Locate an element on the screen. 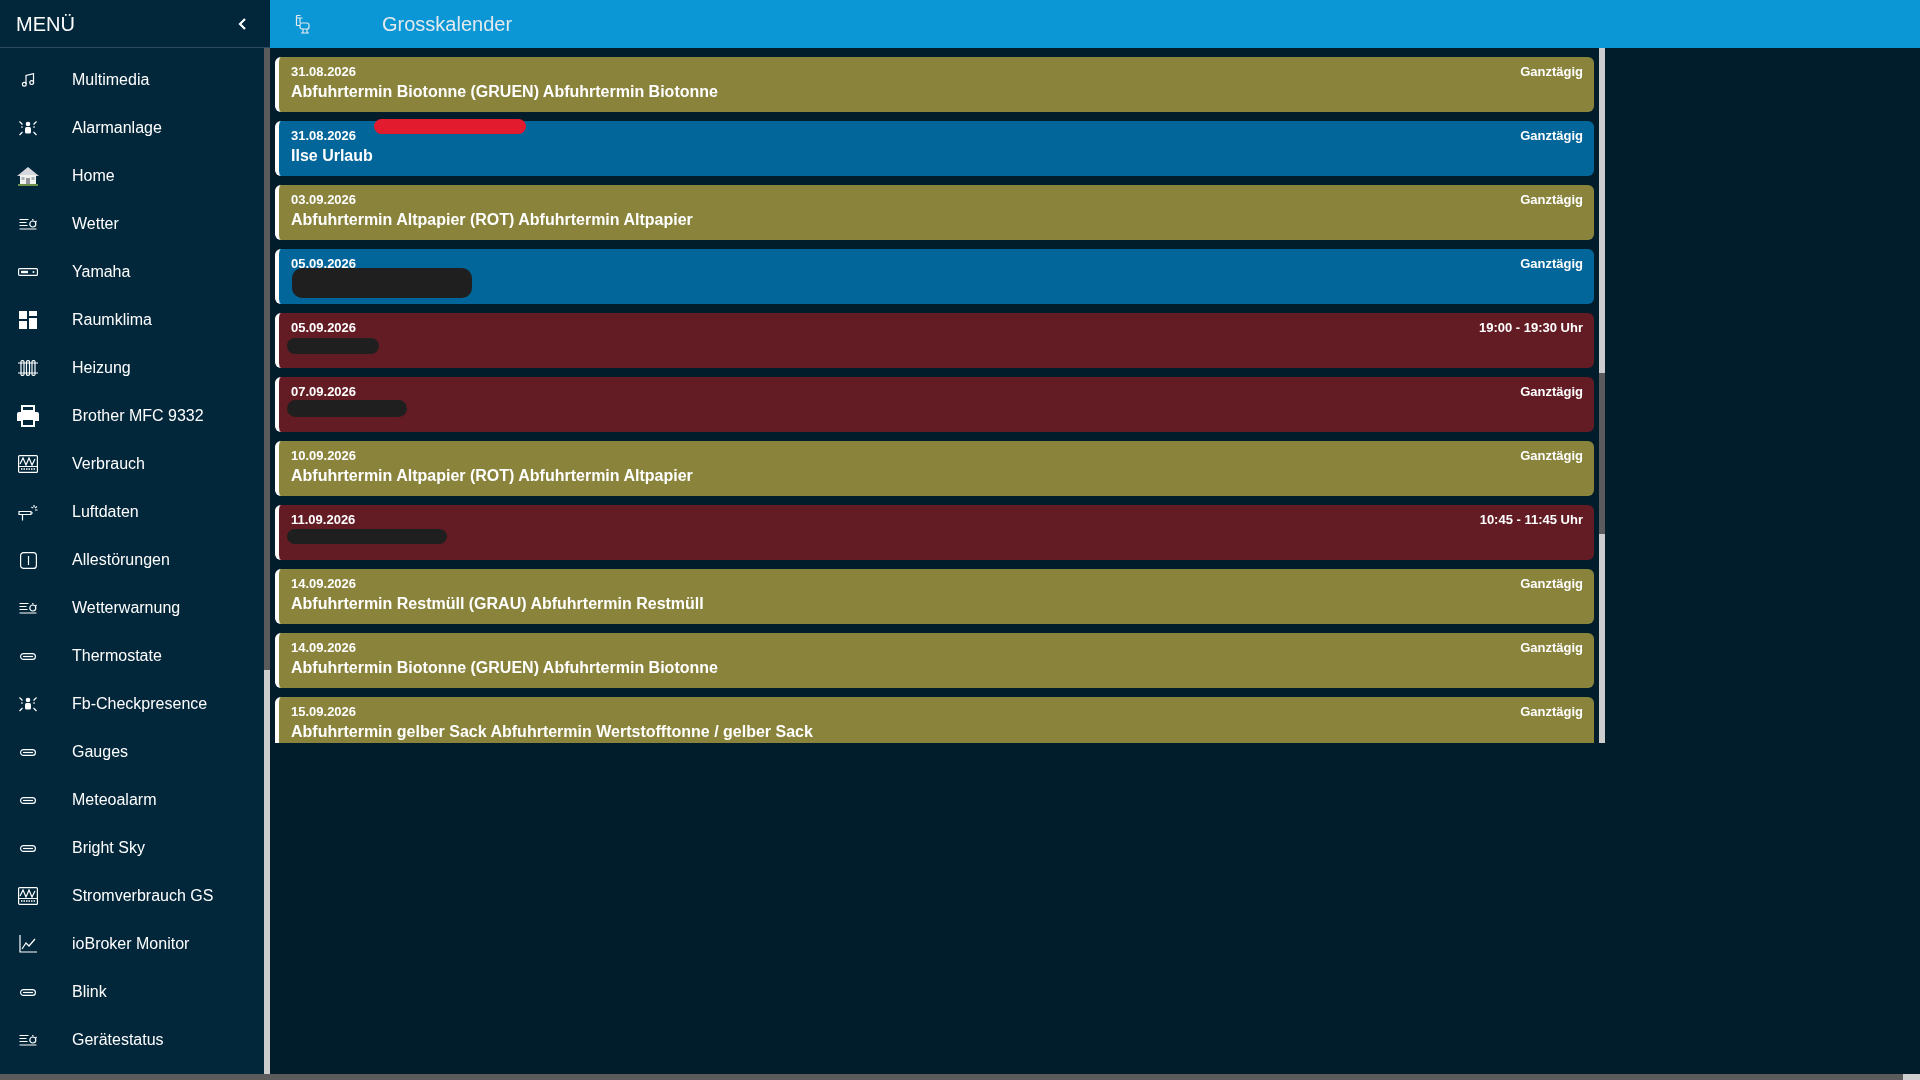  sidebar-item: Wetter is located at coordinates (132, 224).